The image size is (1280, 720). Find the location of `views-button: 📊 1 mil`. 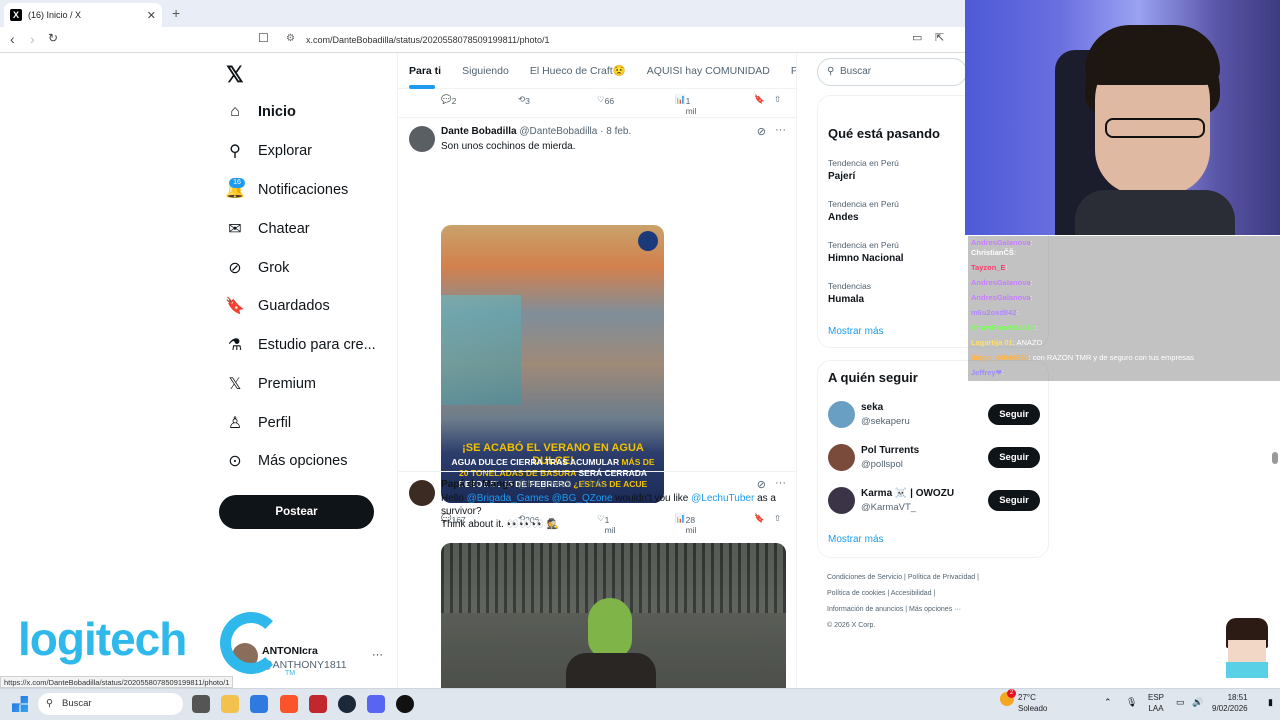

views-button: 📊 1 mil is located at coordinates (685, 105).